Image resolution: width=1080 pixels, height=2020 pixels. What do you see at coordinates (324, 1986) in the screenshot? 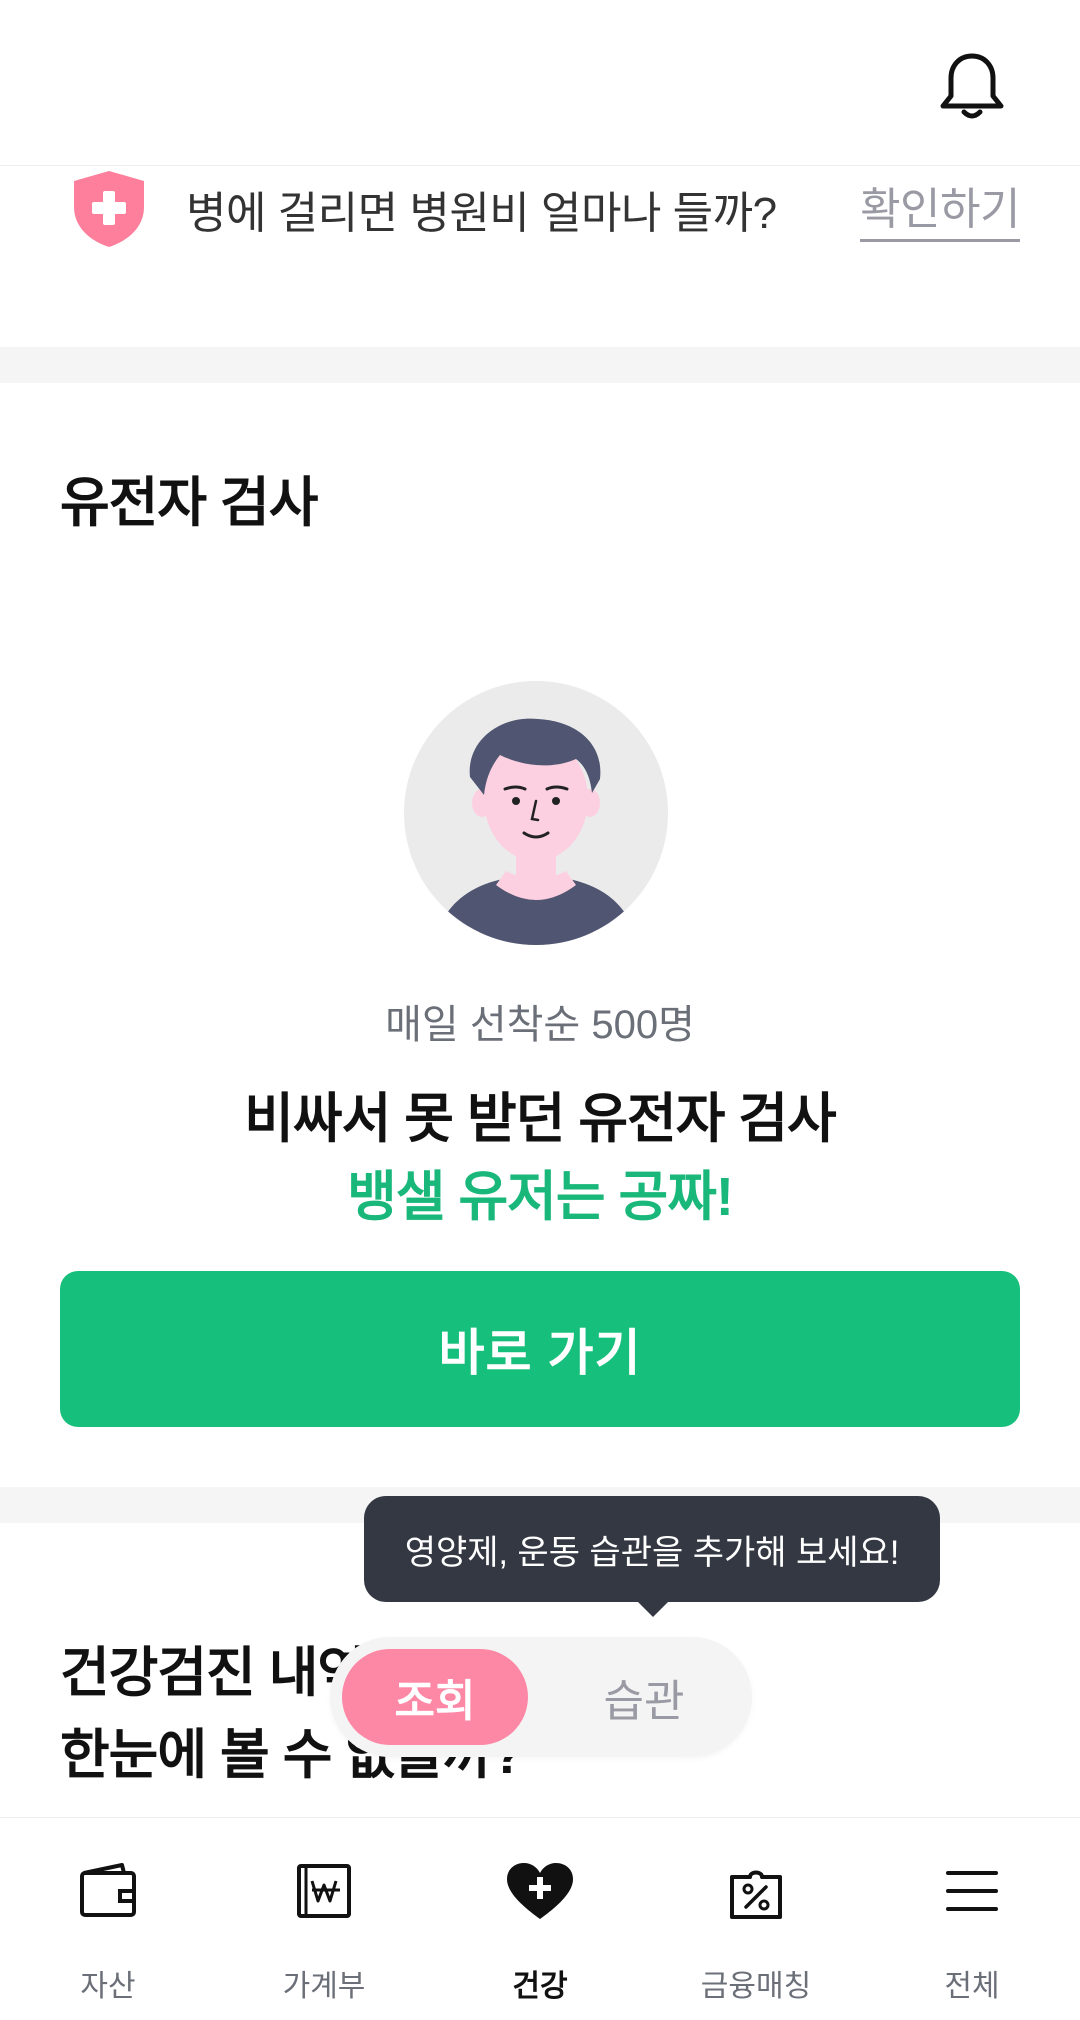
I see `nav-label-ledger: 가계부` at bounding box center [324, 1986].